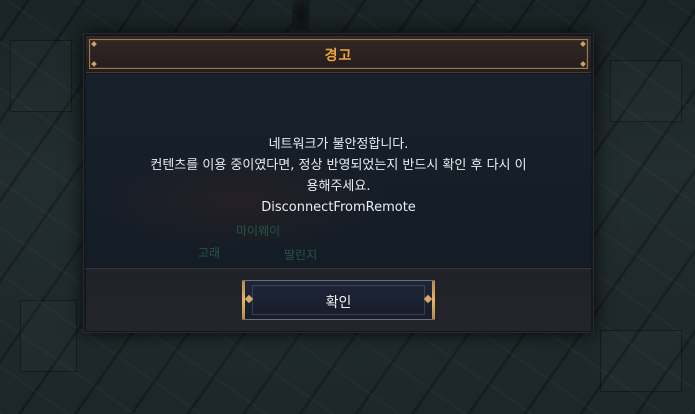  Describe the element at coordinates (258, 231) in the screenshot. I see `background-overlay-text: 마이웨이` at that location.